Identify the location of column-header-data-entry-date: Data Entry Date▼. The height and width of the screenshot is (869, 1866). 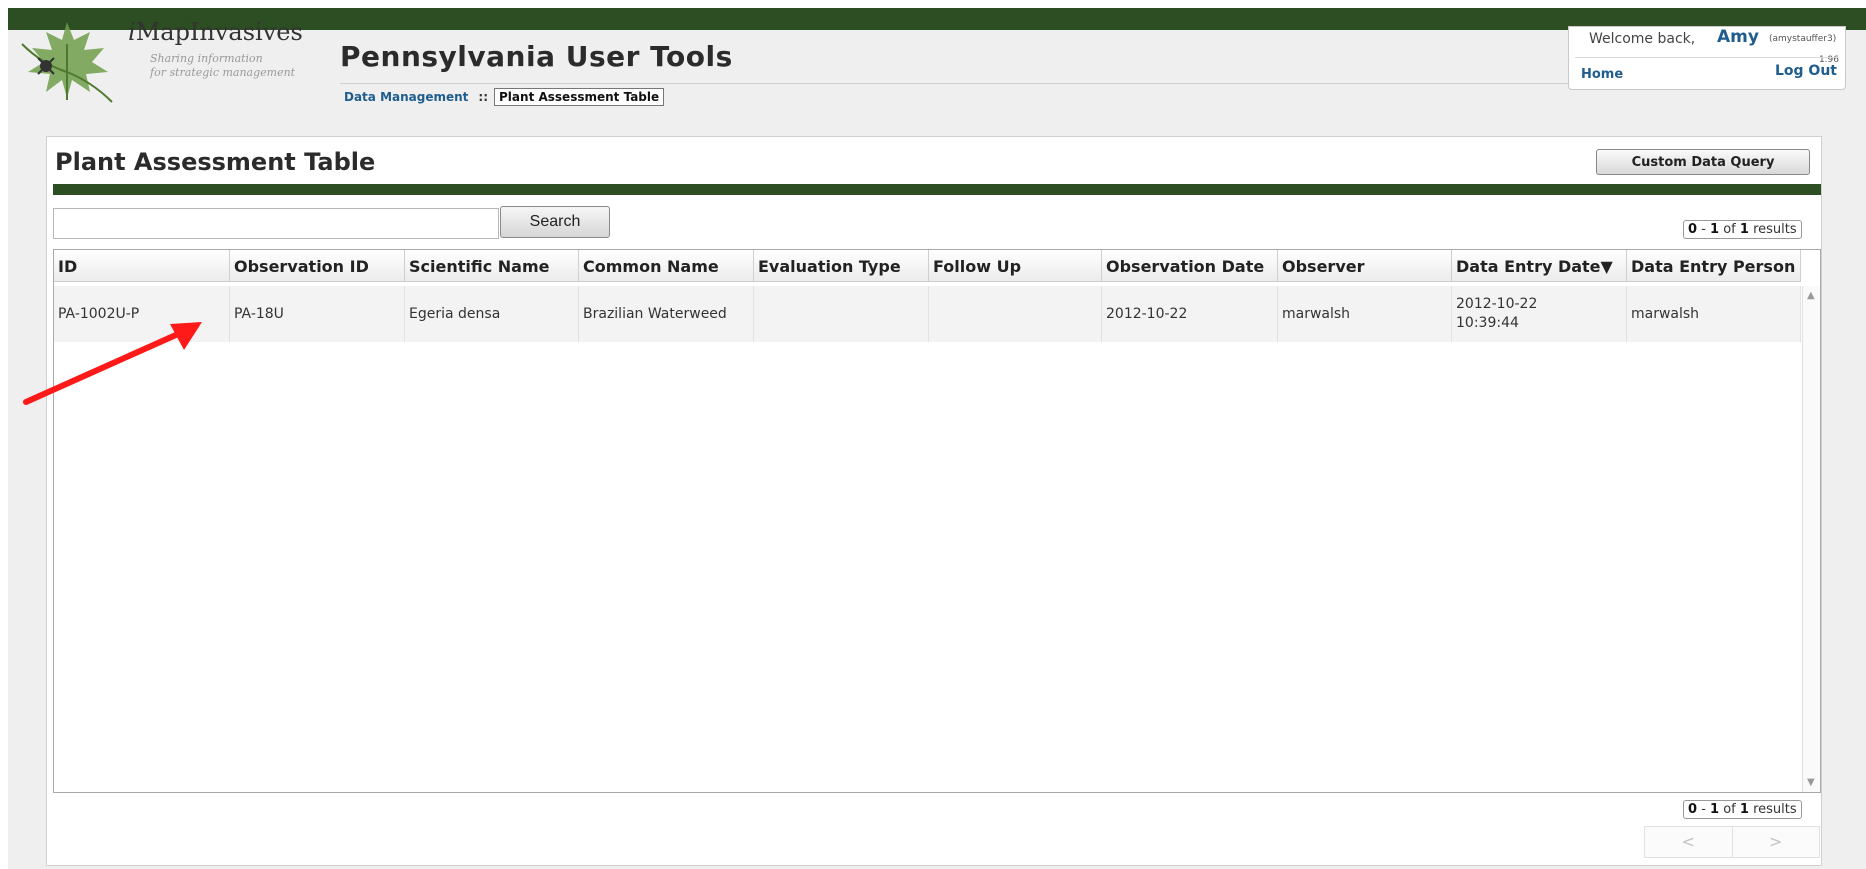
(1539, 266).